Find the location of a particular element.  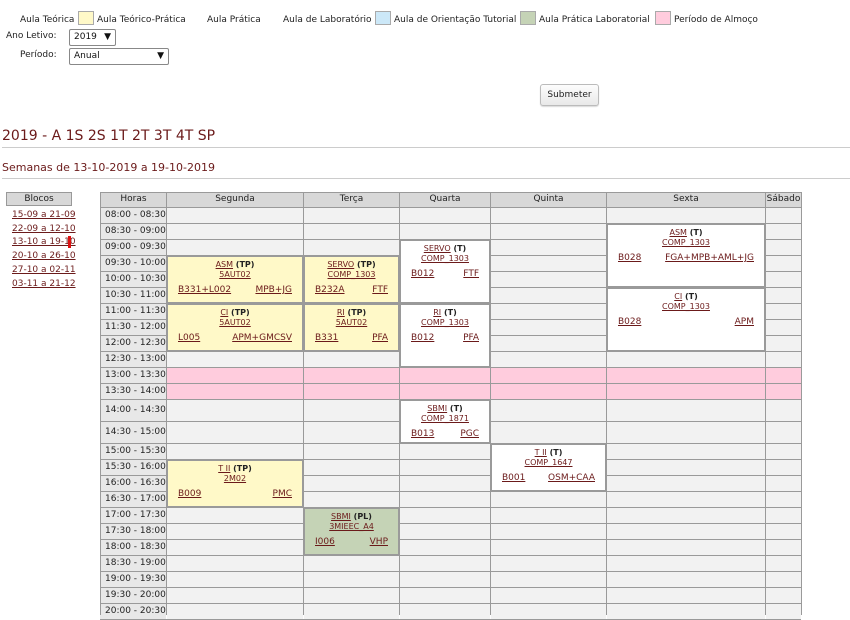

teacher-link: APM is located at coordinates (744, 322).